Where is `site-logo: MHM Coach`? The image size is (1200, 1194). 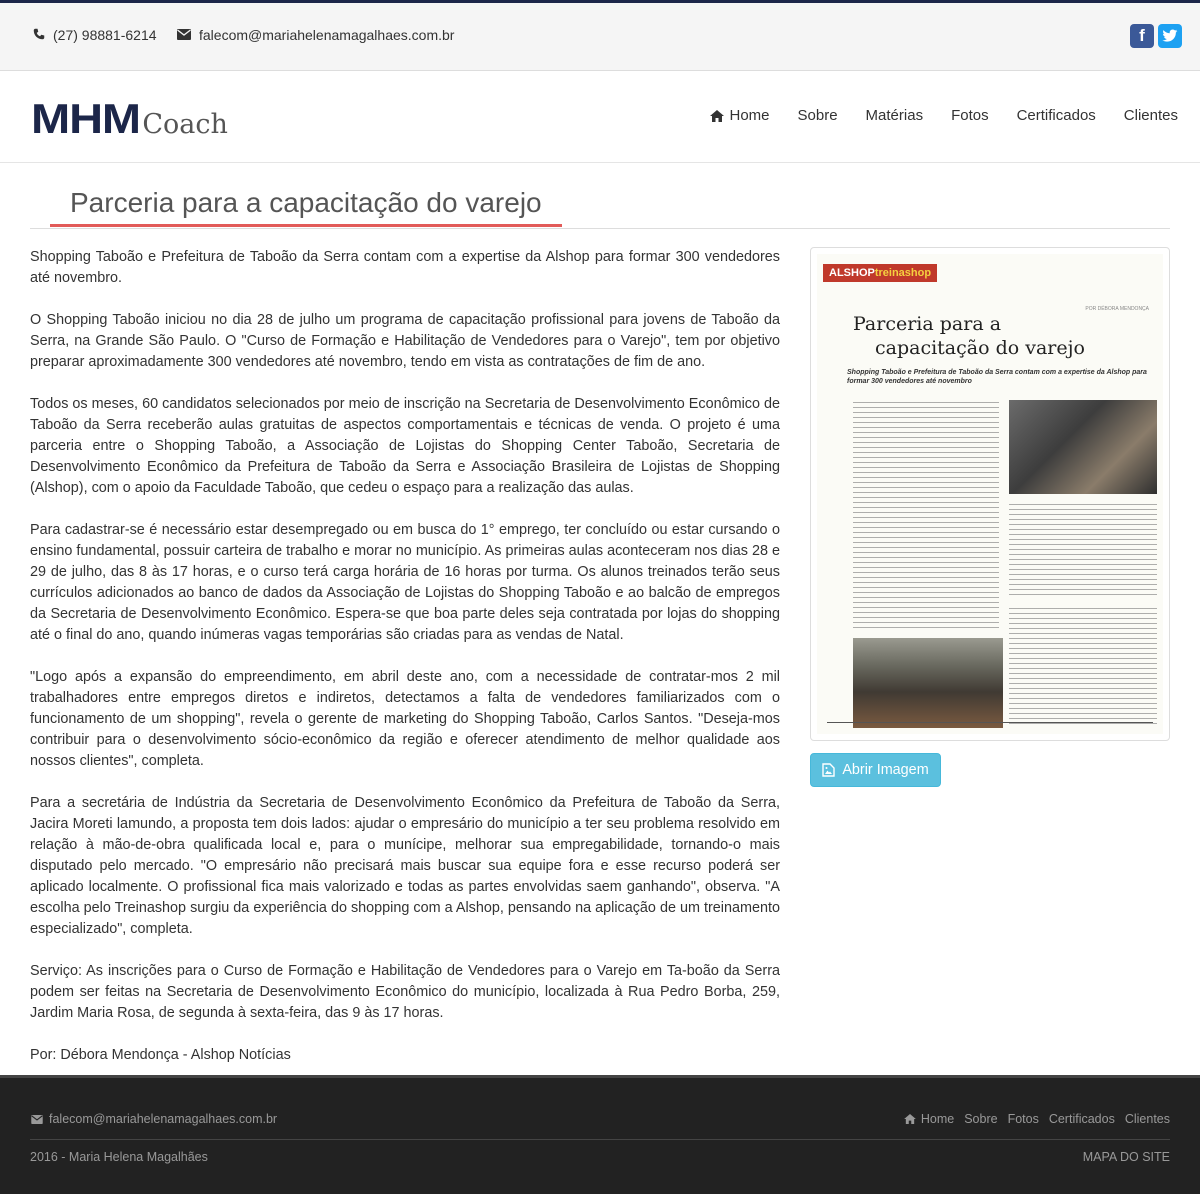 site-logo: MHM Coach is located at coordinates (129, 119).